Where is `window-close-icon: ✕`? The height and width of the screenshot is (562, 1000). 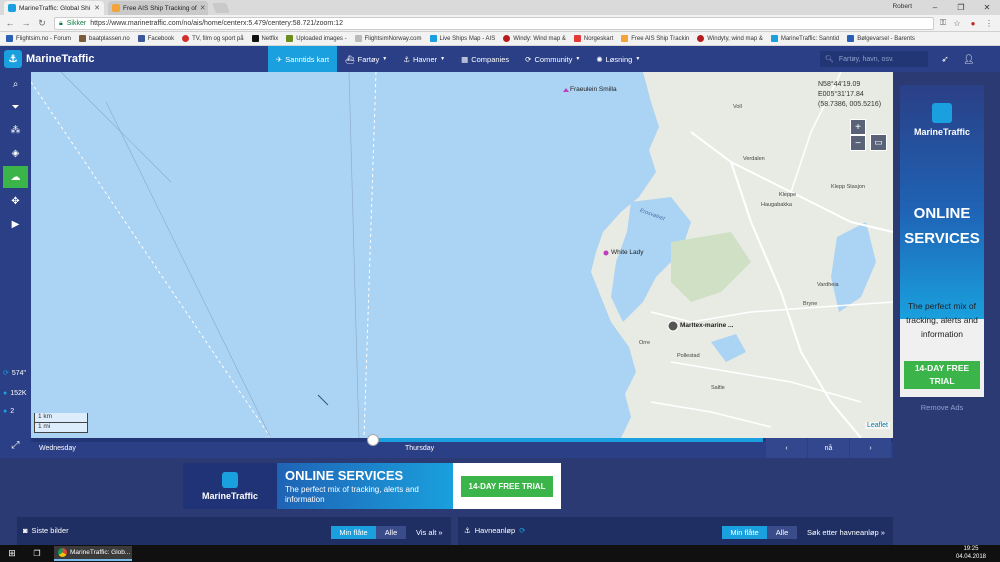
window-close-icon: ✕ is located at coordinates (987, 7).